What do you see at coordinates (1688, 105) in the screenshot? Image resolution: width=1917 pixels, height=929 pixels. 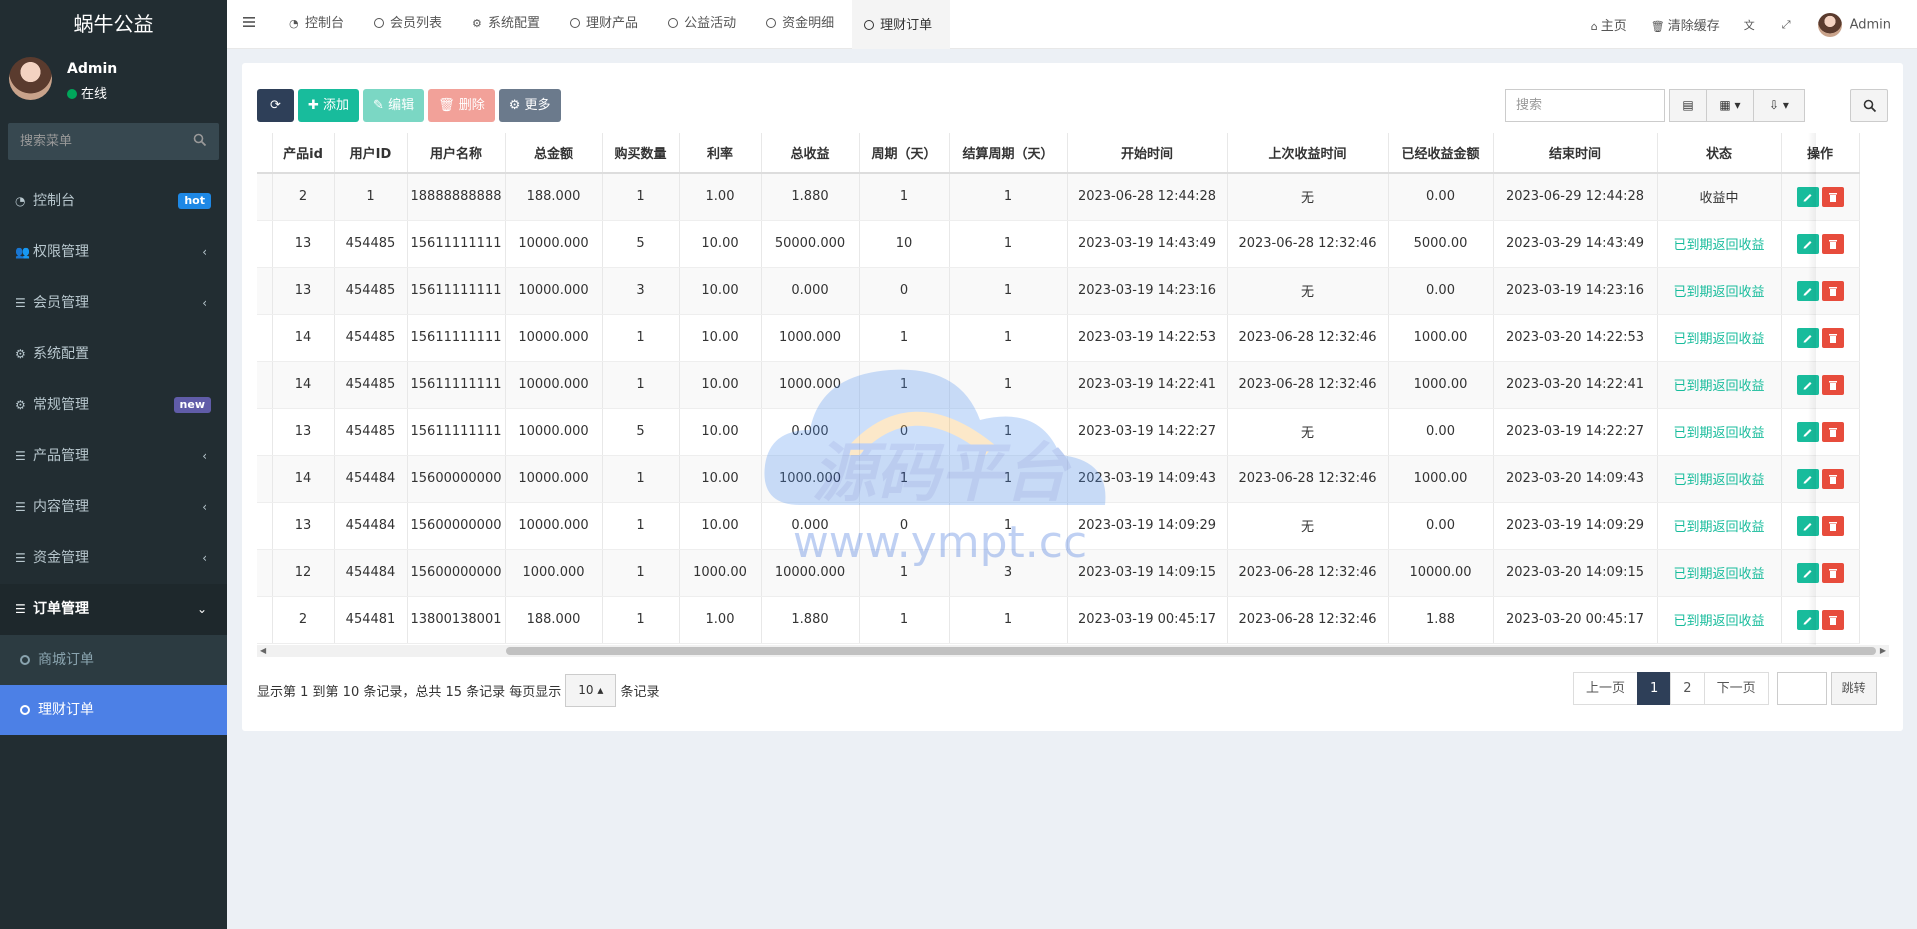 I see `toggle-view-button: ▤` at bounding box center [1688, 105].